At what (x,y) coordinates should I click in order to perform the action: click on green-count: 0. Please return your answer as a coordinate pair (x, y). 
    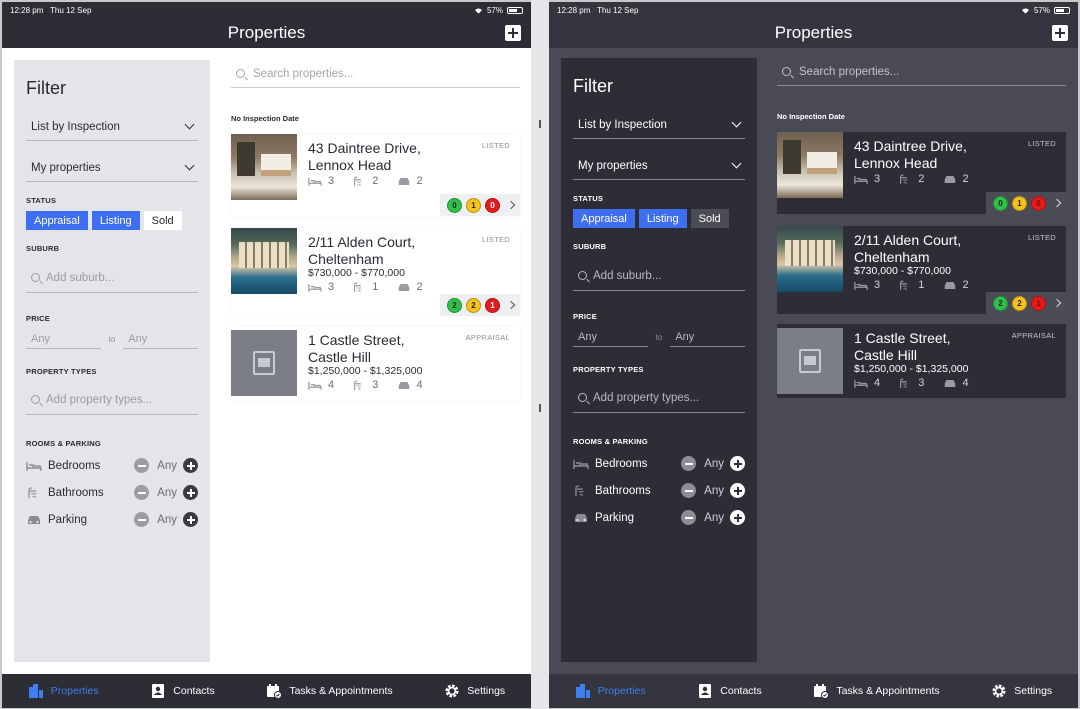
    Looking at the image, I should click on (454, 205).